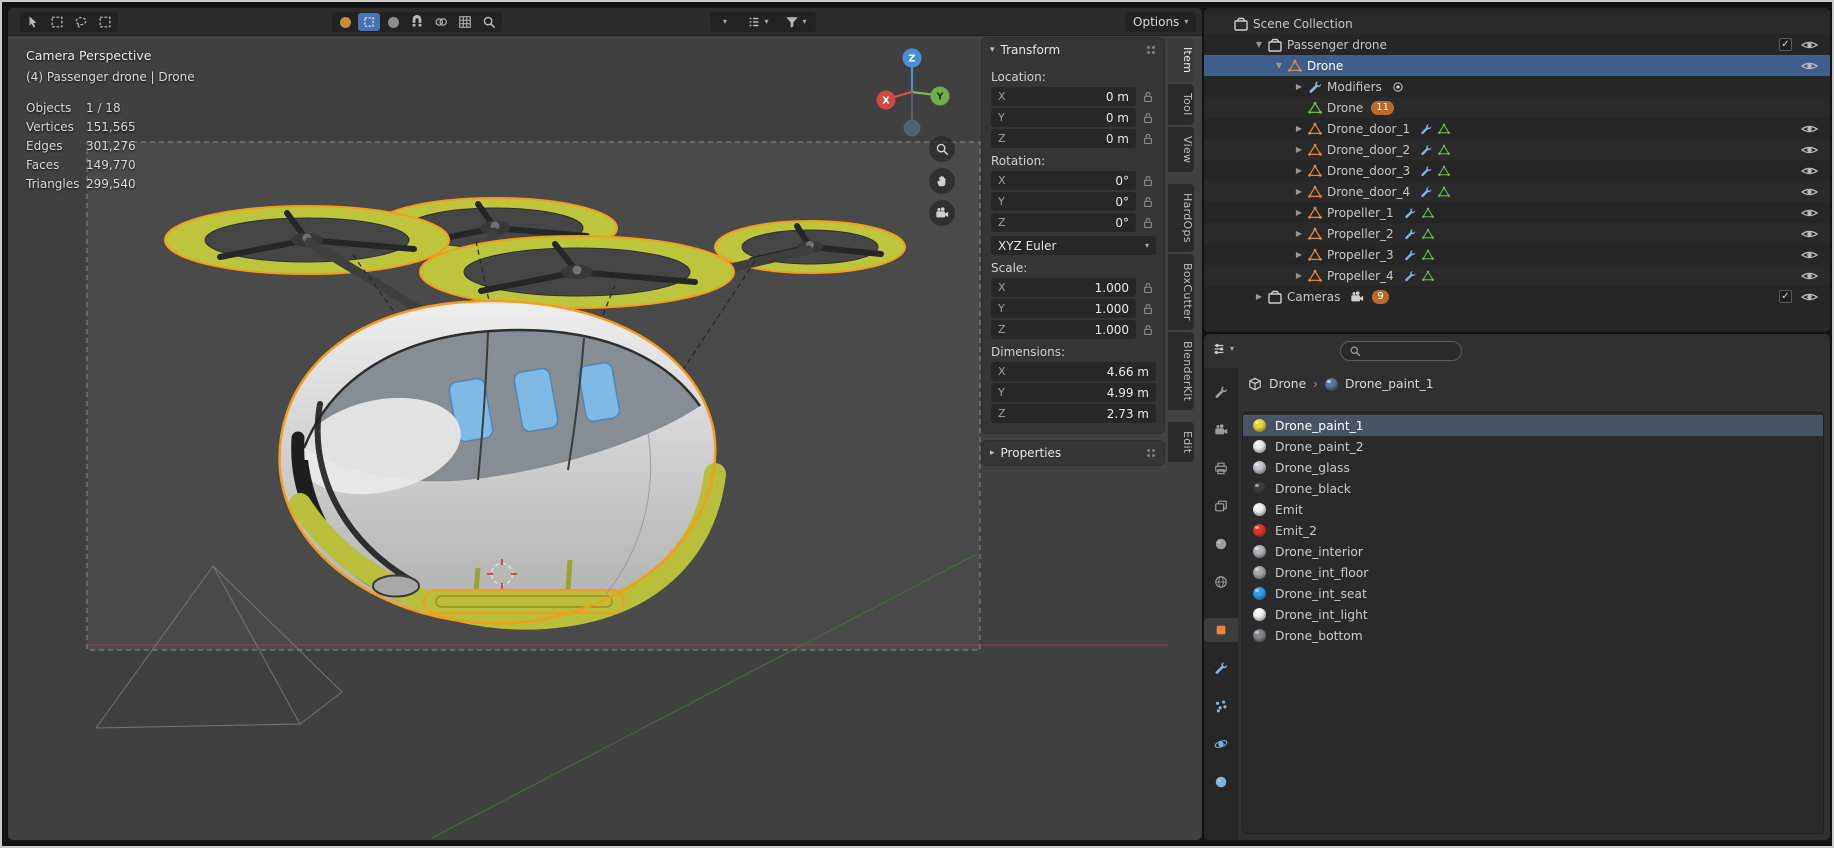  I want to click on outliner-row-drone-door-4: ▶ Drone_door_4, so click(1517, 191).